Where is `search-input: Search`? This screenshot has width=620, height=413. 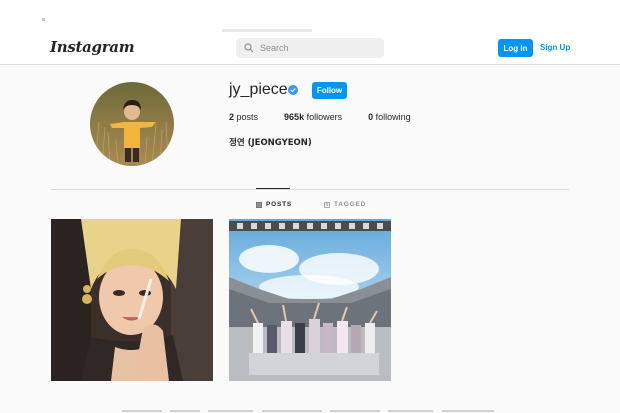 search-input: Search is located at coordinates (310, 48).